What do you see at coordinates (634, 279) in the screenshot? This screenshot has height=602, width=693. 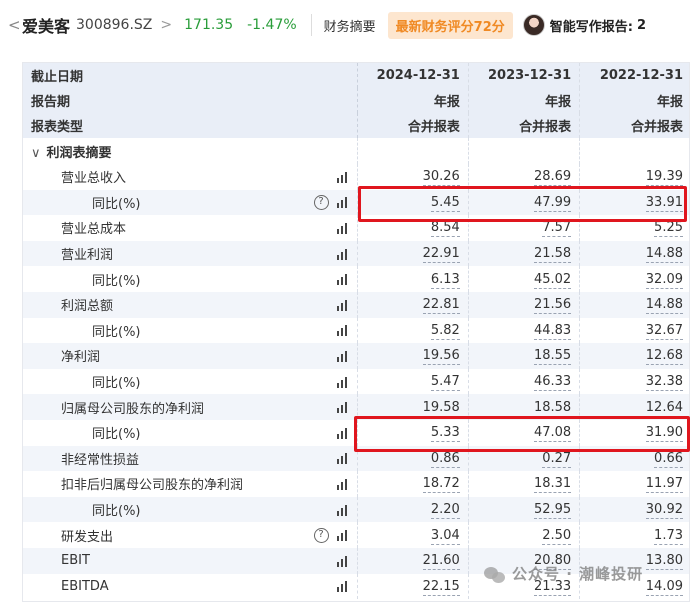 I see `value-cell: 32.09` at bounding box center [634, 279].